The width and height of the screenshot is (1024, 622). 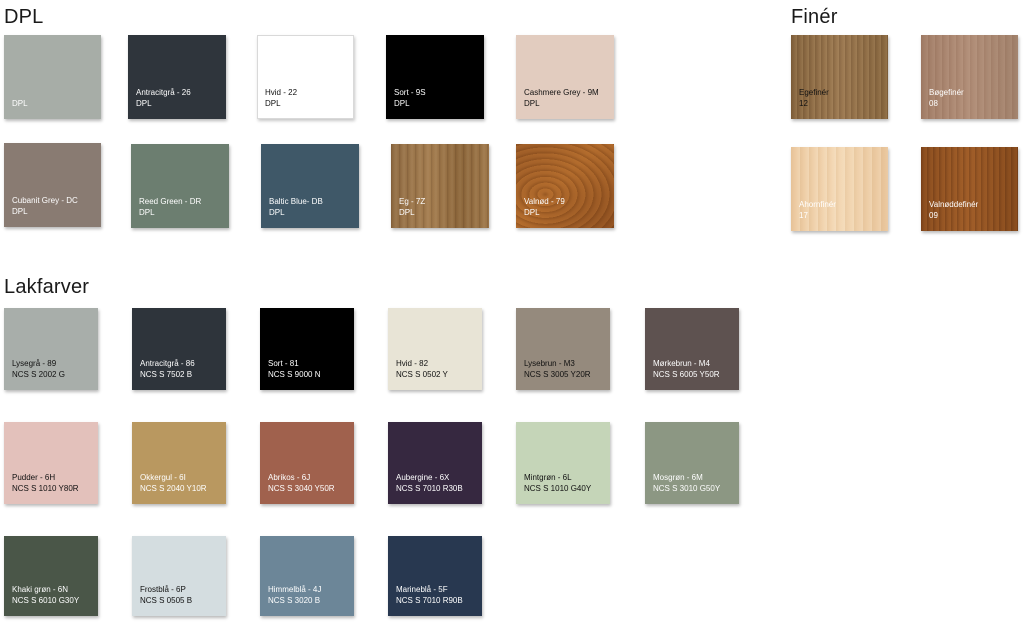 What do you see at coordinates (687, 483) in the screenshot?
I see `swatch-label: Mosgrøn - 6M NCS S 3010 G50Y` at bounding box center [687, 483].